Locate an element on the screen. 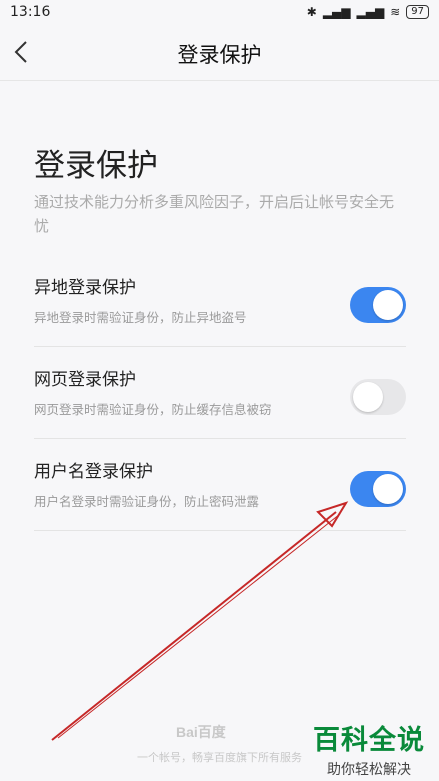 This screenshot has width=439, height=781. status-icons: ✱ ▂▄▆ ▂▄▆ ≋ 97 is located at coordinates (368, 12).